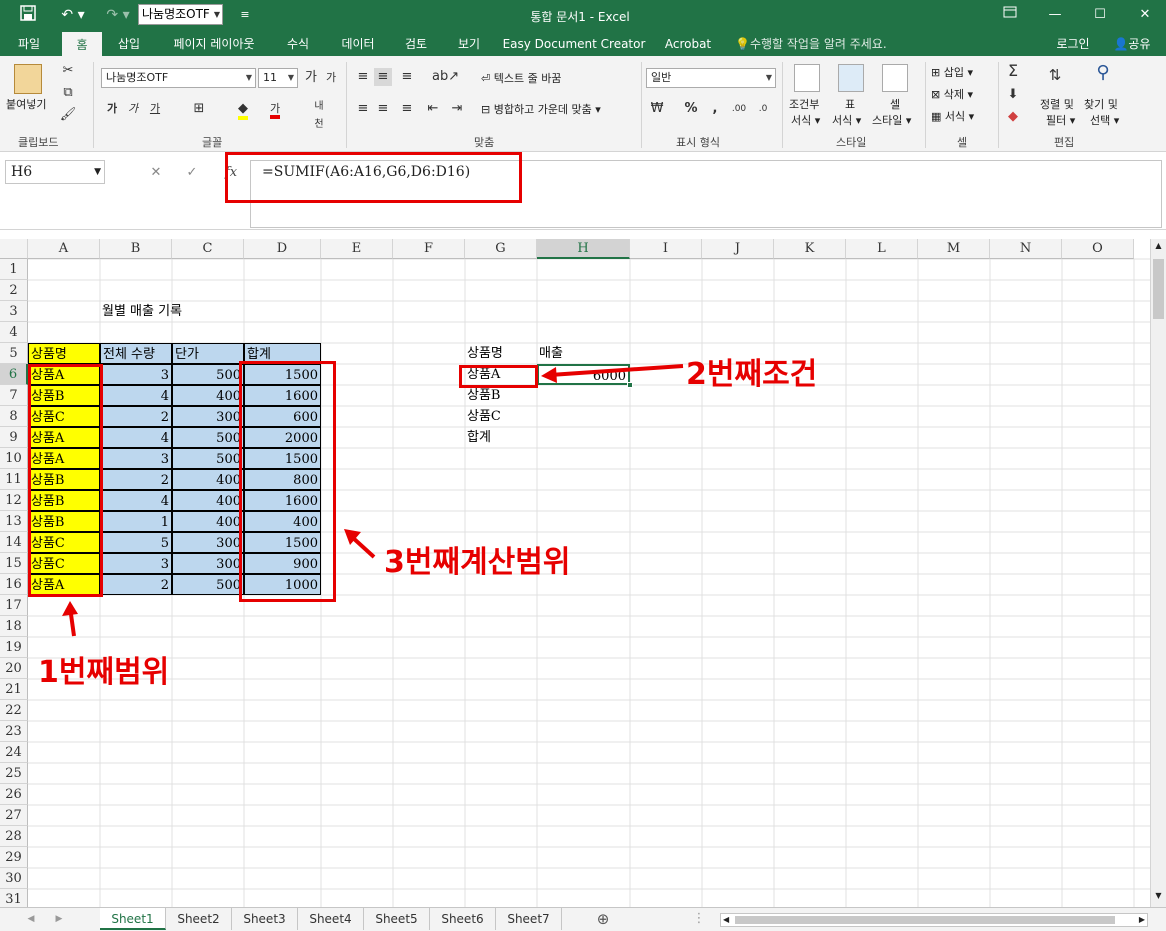 This screenshot has width=1166, height=931. Describe the element at coordinates (14, 836) in the screenshot. I see `row-header-28: 28` at that location.